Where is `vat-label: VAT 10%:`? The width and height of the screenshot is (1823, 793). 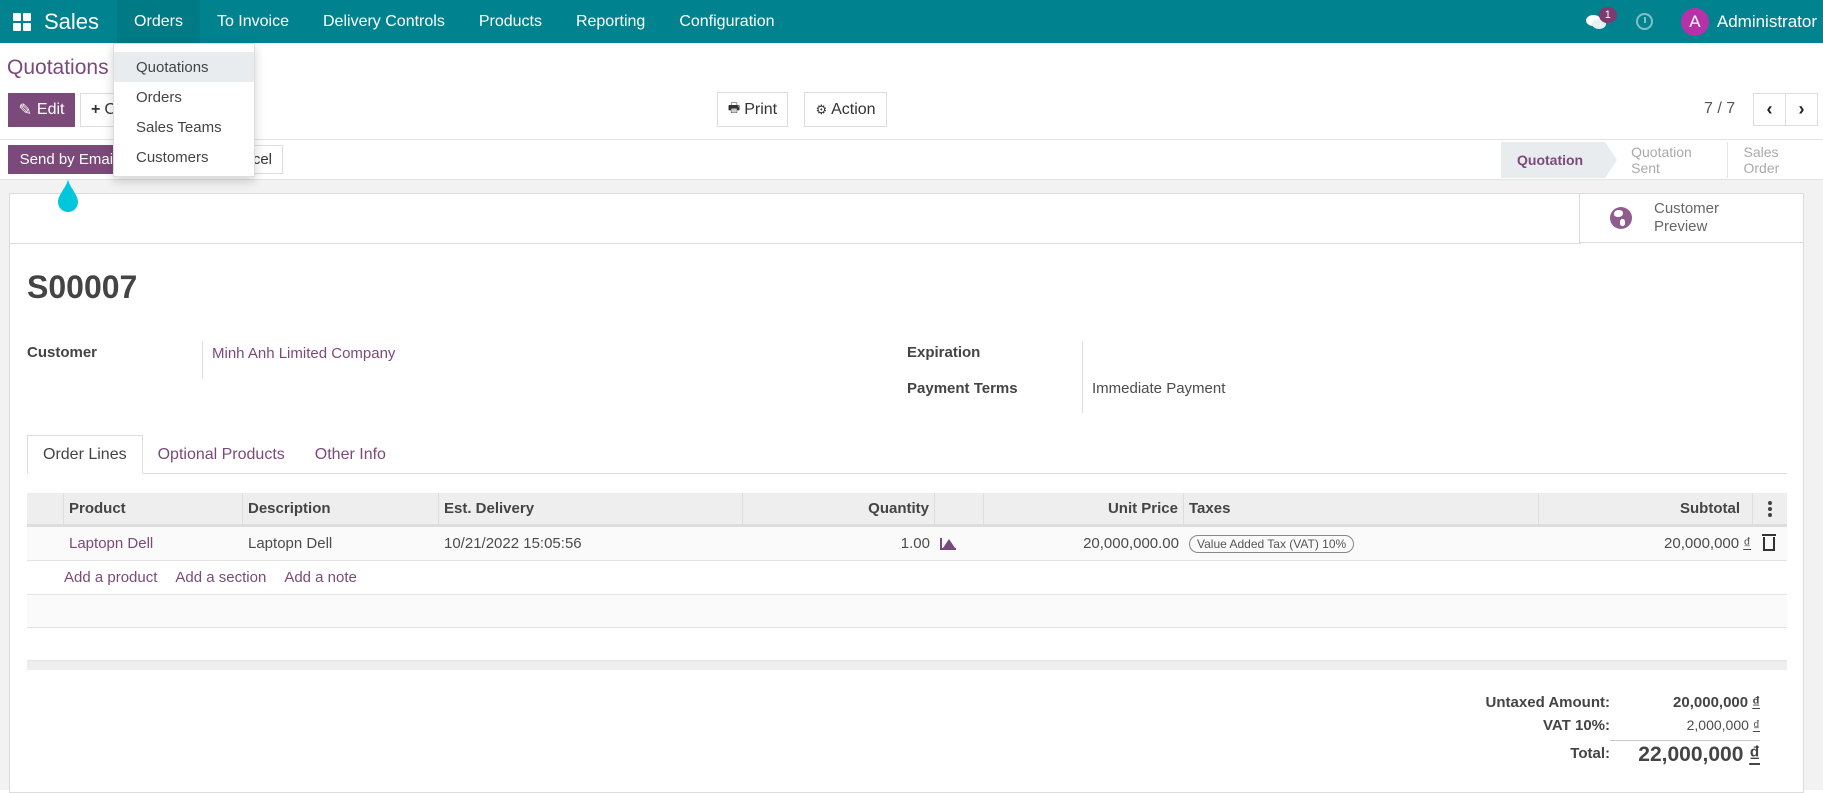 vat-label: VAT 10%: is located at coordinates (1510, 725).